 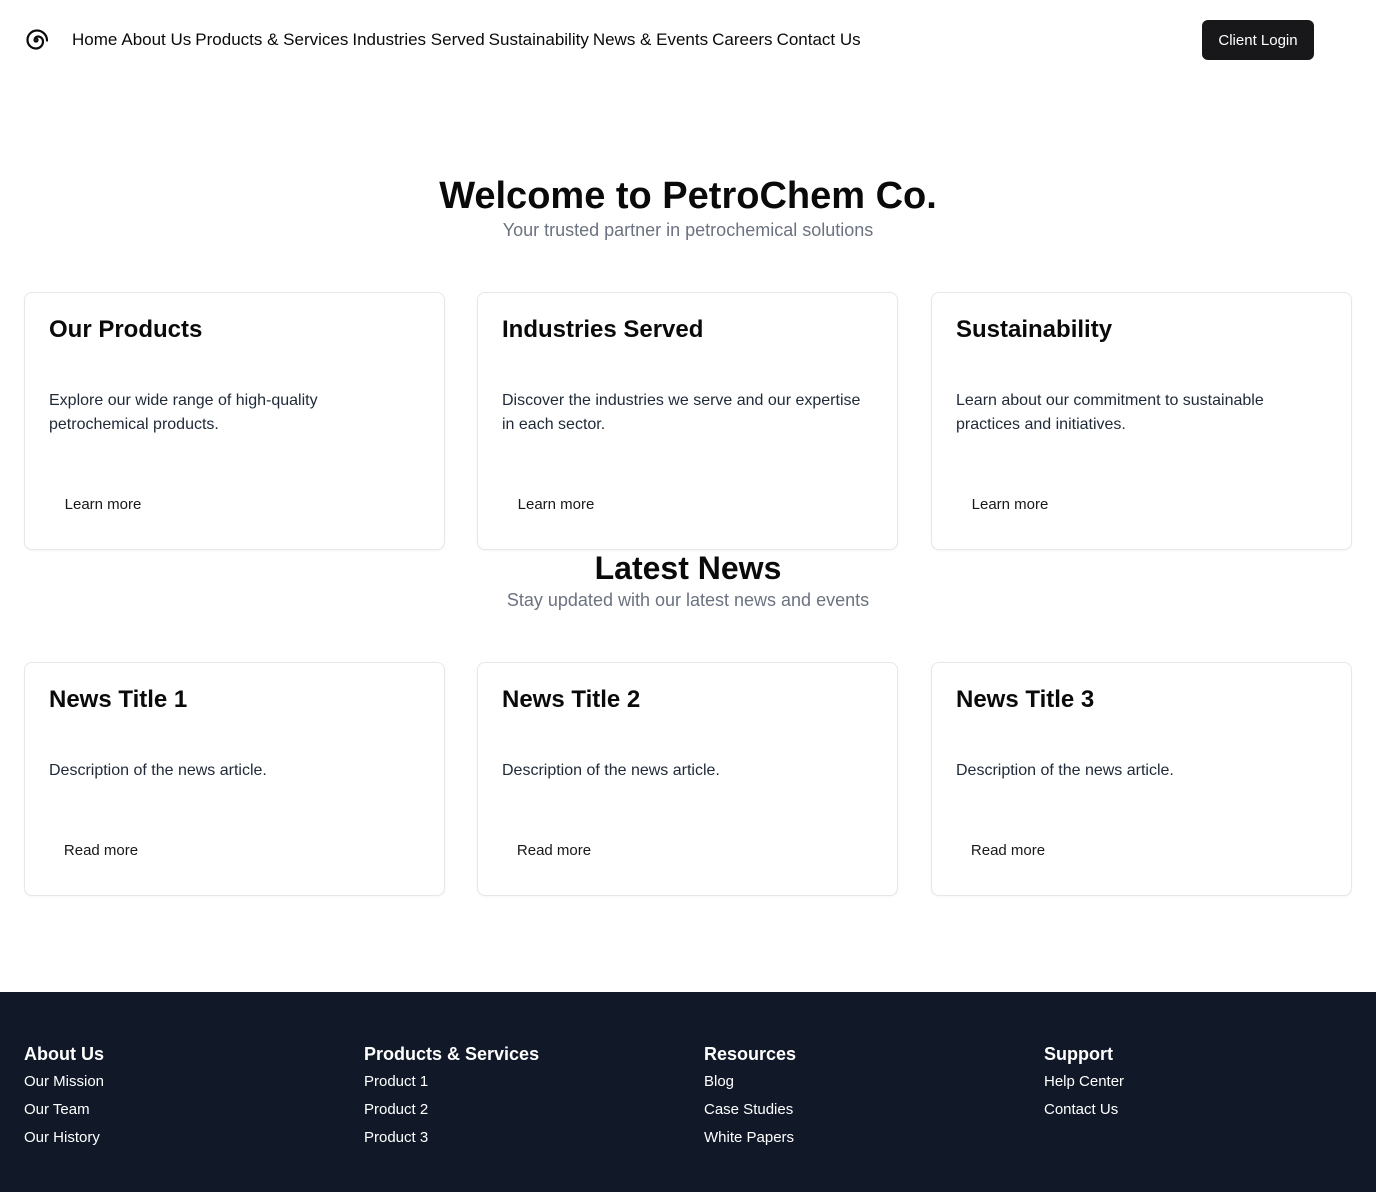 I want to click on news-card-title: News Title 3, so click(x=1025, y=699).